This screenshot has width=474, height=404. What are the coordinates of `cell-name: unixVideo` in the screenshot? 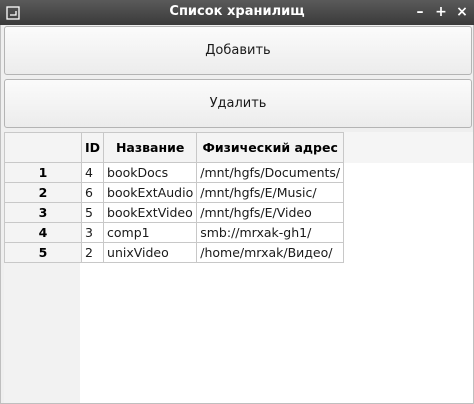 It's located at (150, 252).